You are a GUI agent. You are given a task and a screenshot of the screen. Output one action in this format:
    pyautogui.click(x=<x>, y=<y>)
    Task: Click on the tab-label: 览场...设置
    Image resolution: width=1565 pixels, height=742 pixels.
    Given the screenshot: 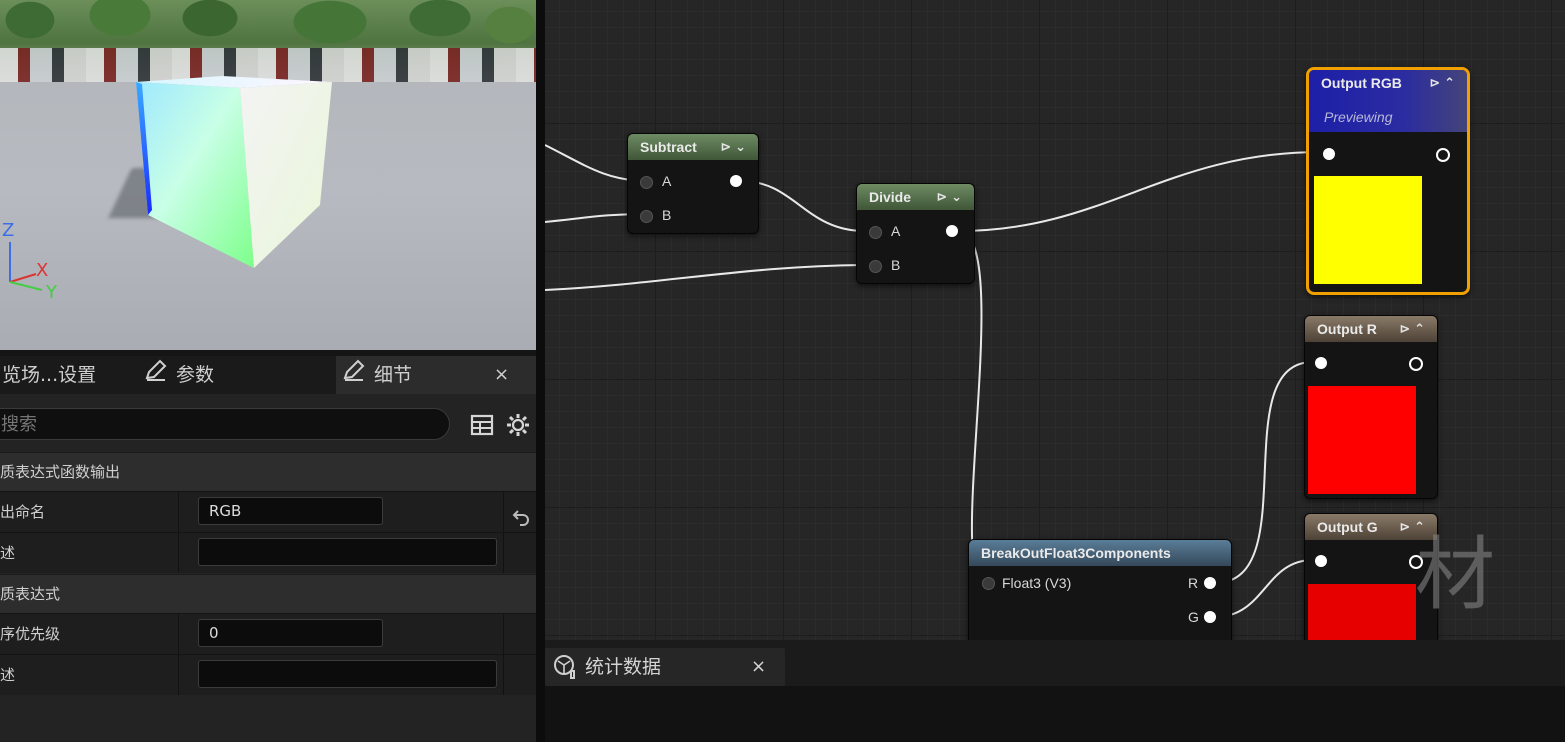 What is the action you would take?
    pyautogui.click(x=49, y=375)
    